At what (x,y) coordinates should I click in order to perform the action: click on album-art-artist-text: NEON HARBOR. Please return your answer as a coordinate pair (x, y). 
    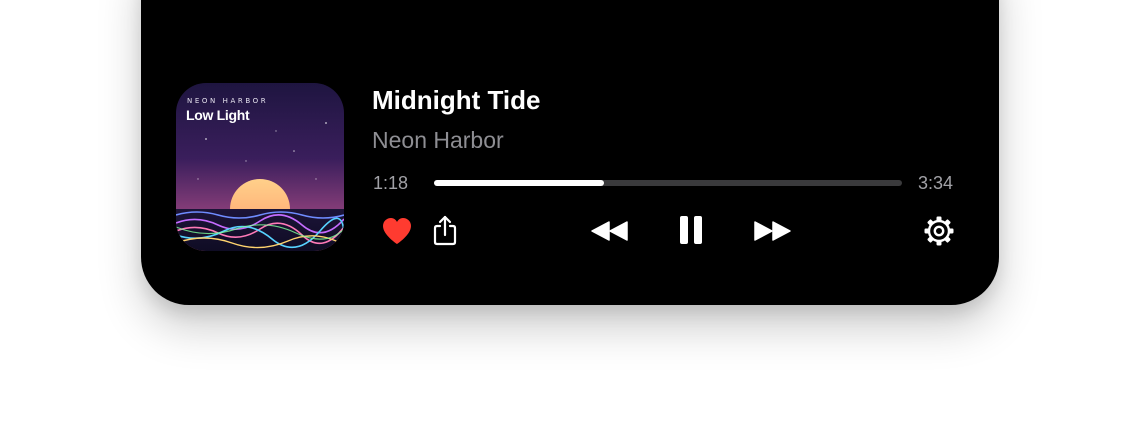
    Looking at the image, I should click on (228, 101).